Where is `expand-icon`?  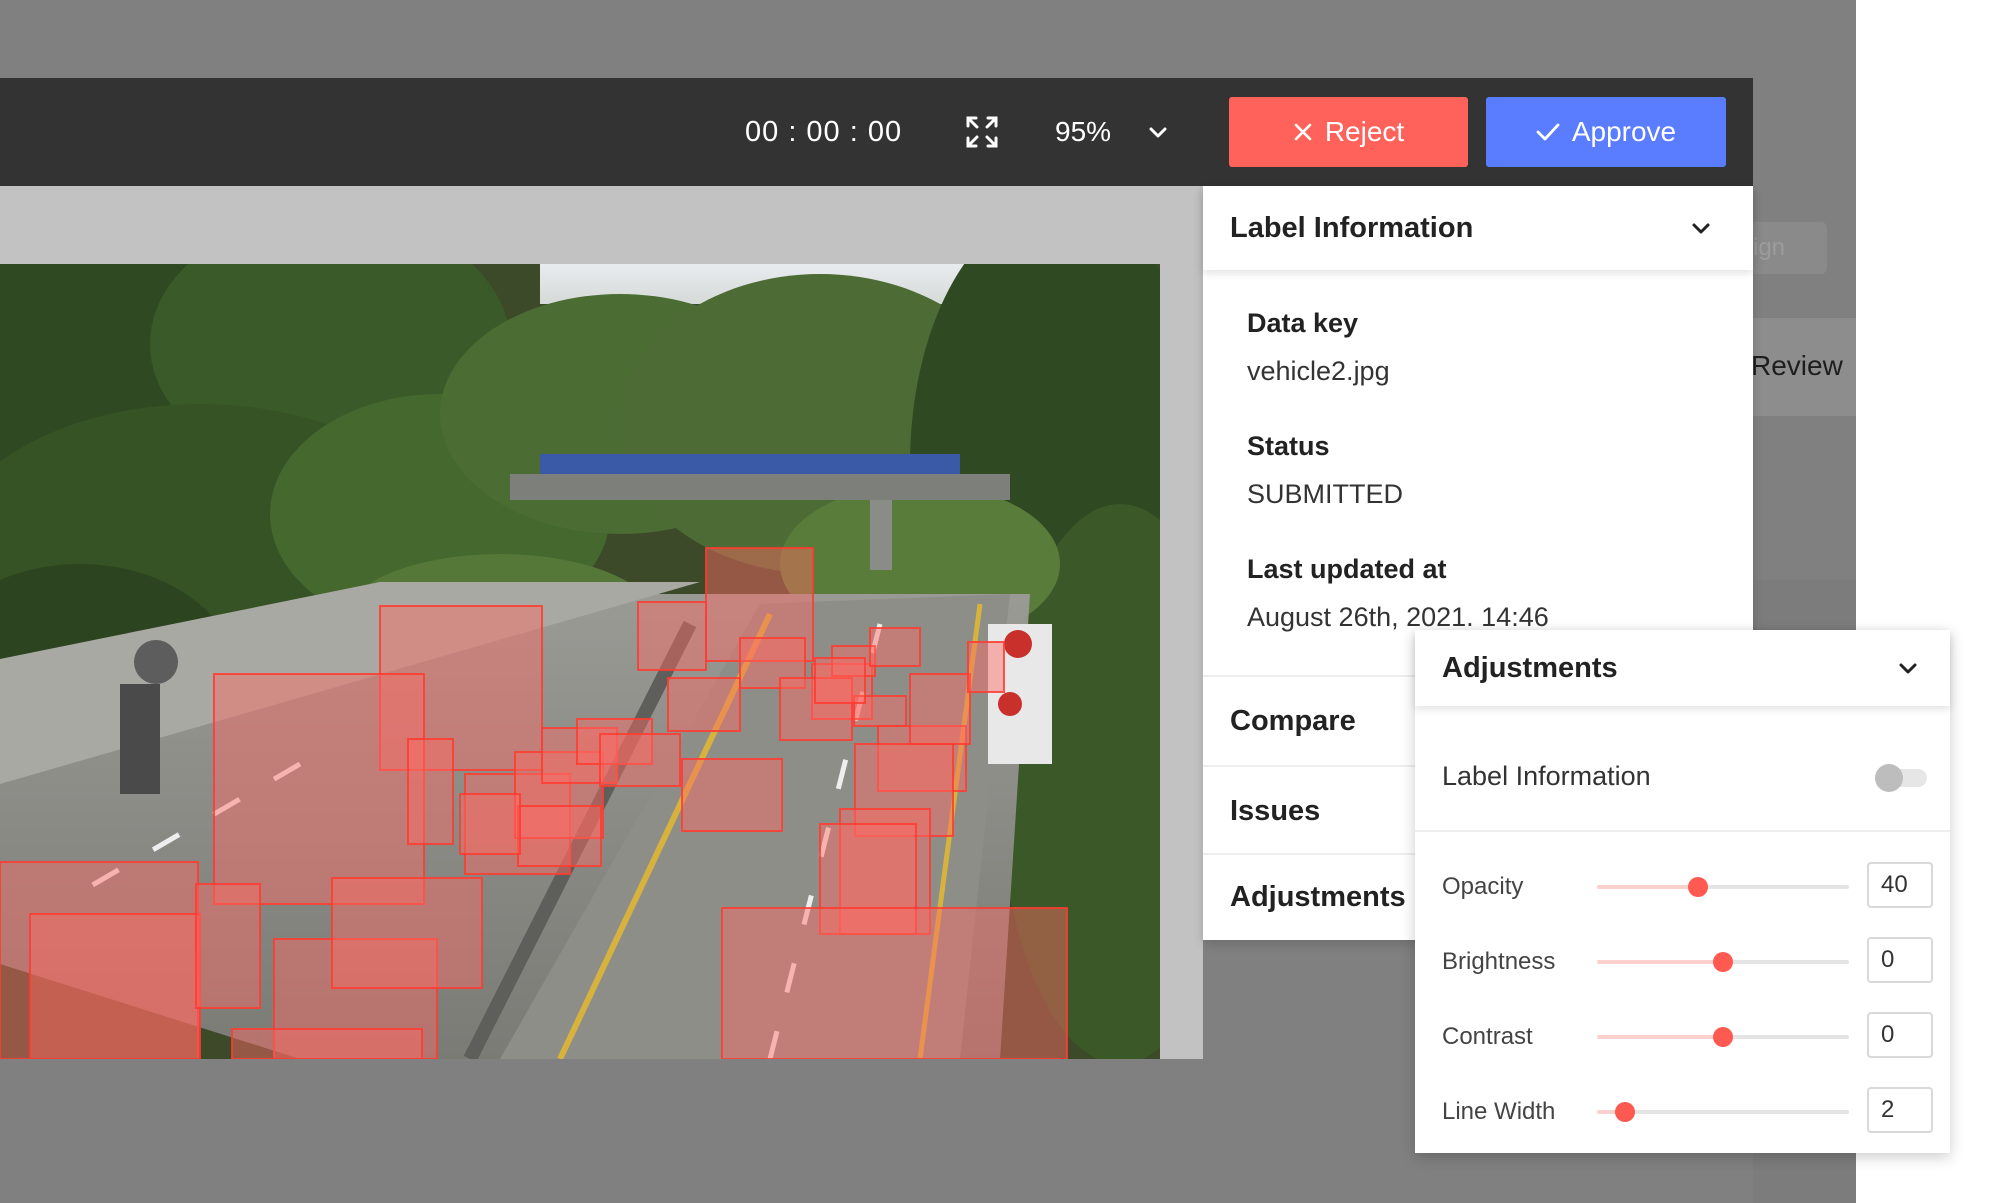
expand-icon is located at coordinates (982, 132).